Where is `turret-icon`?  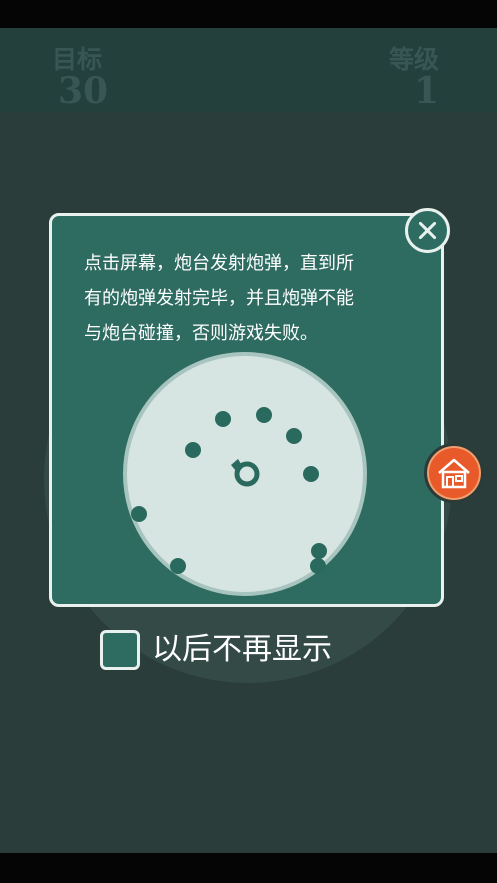
turret-icon is located at coordinates (245, 473).